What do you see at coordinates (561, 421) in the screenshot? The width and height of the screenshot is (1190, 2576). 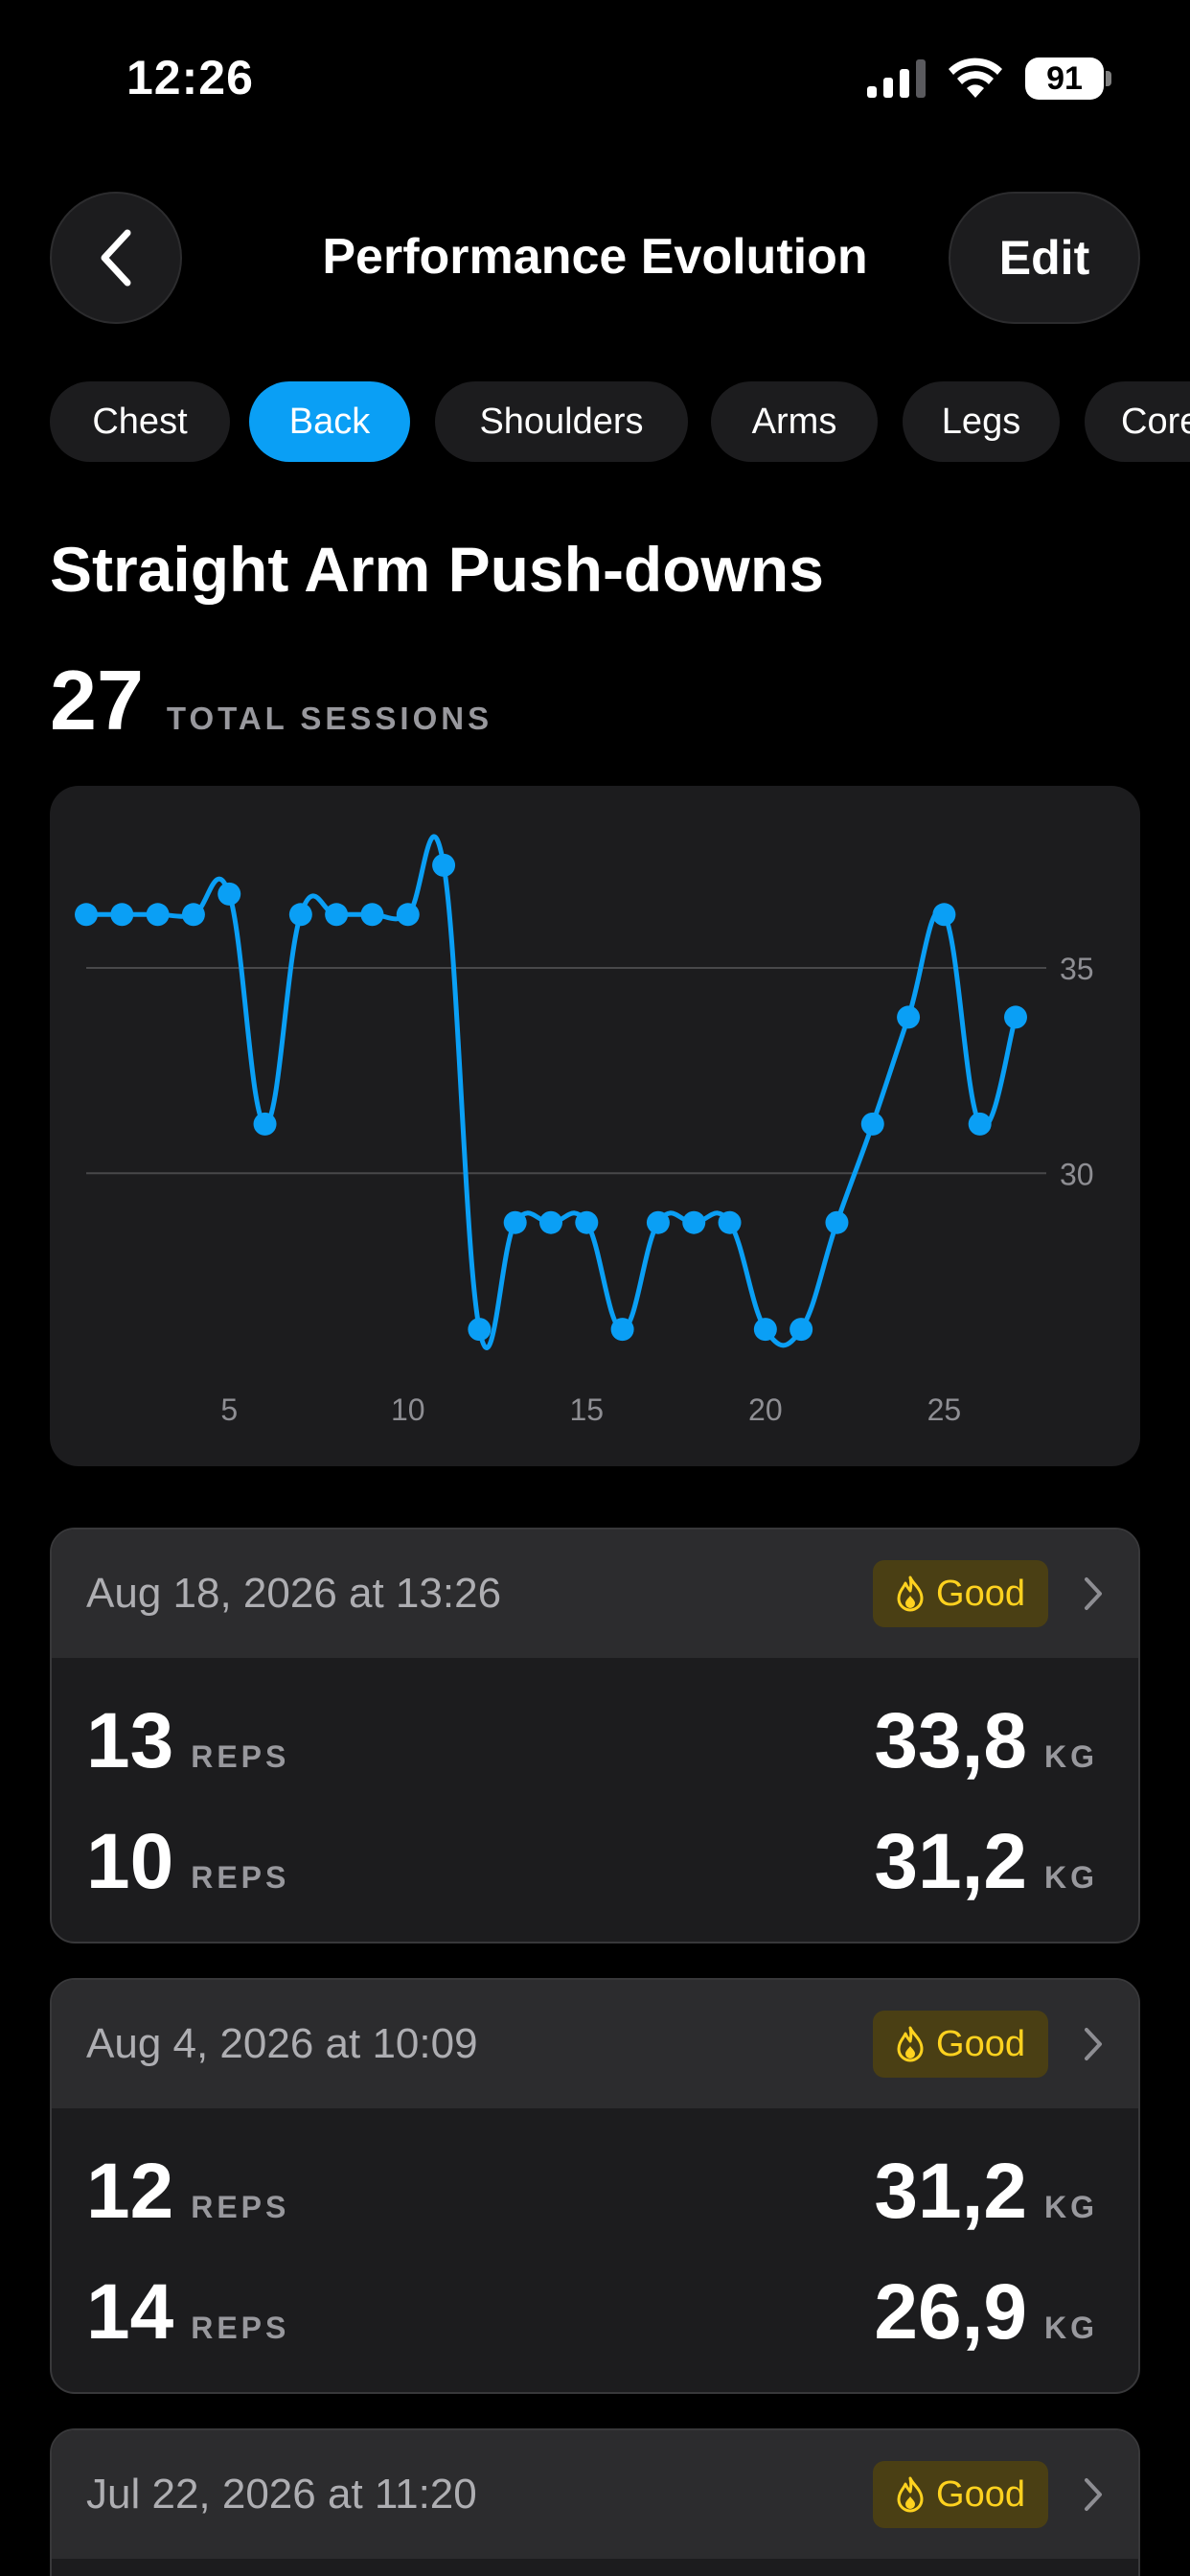 I see `chip-shoulders: Shoulders` at bounding box center [561, 421].